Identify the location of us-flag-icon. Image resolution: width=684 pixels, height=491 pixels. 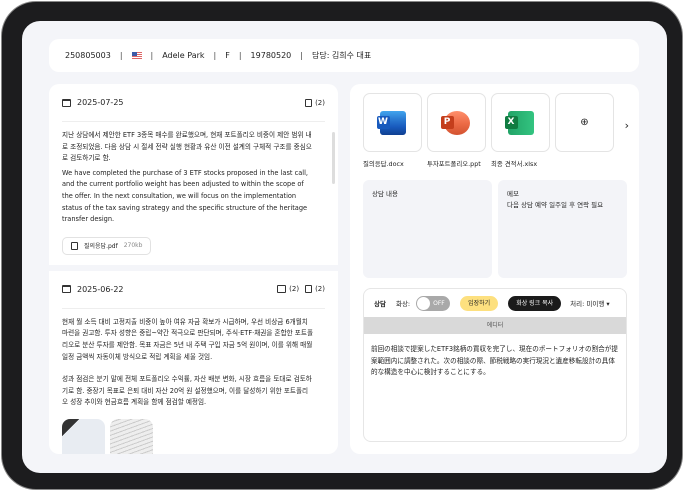
(136, 55).